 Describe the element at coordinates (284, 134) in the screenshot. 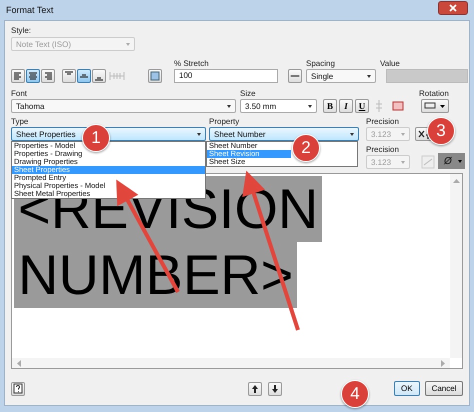

I see `property-dropdown: Sheet Number` at that location.